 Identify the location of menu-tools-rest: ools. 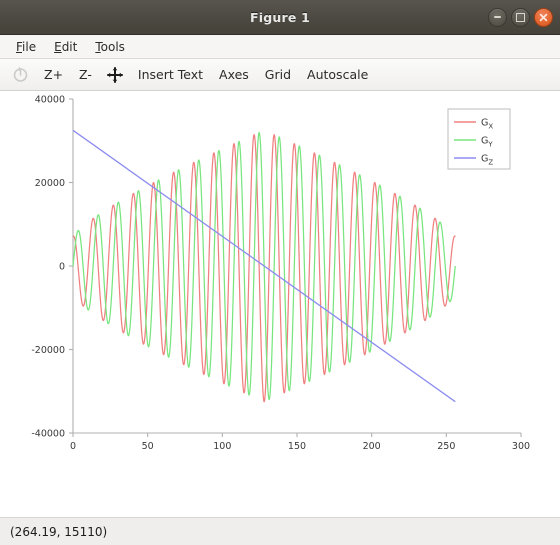
(112, 46).